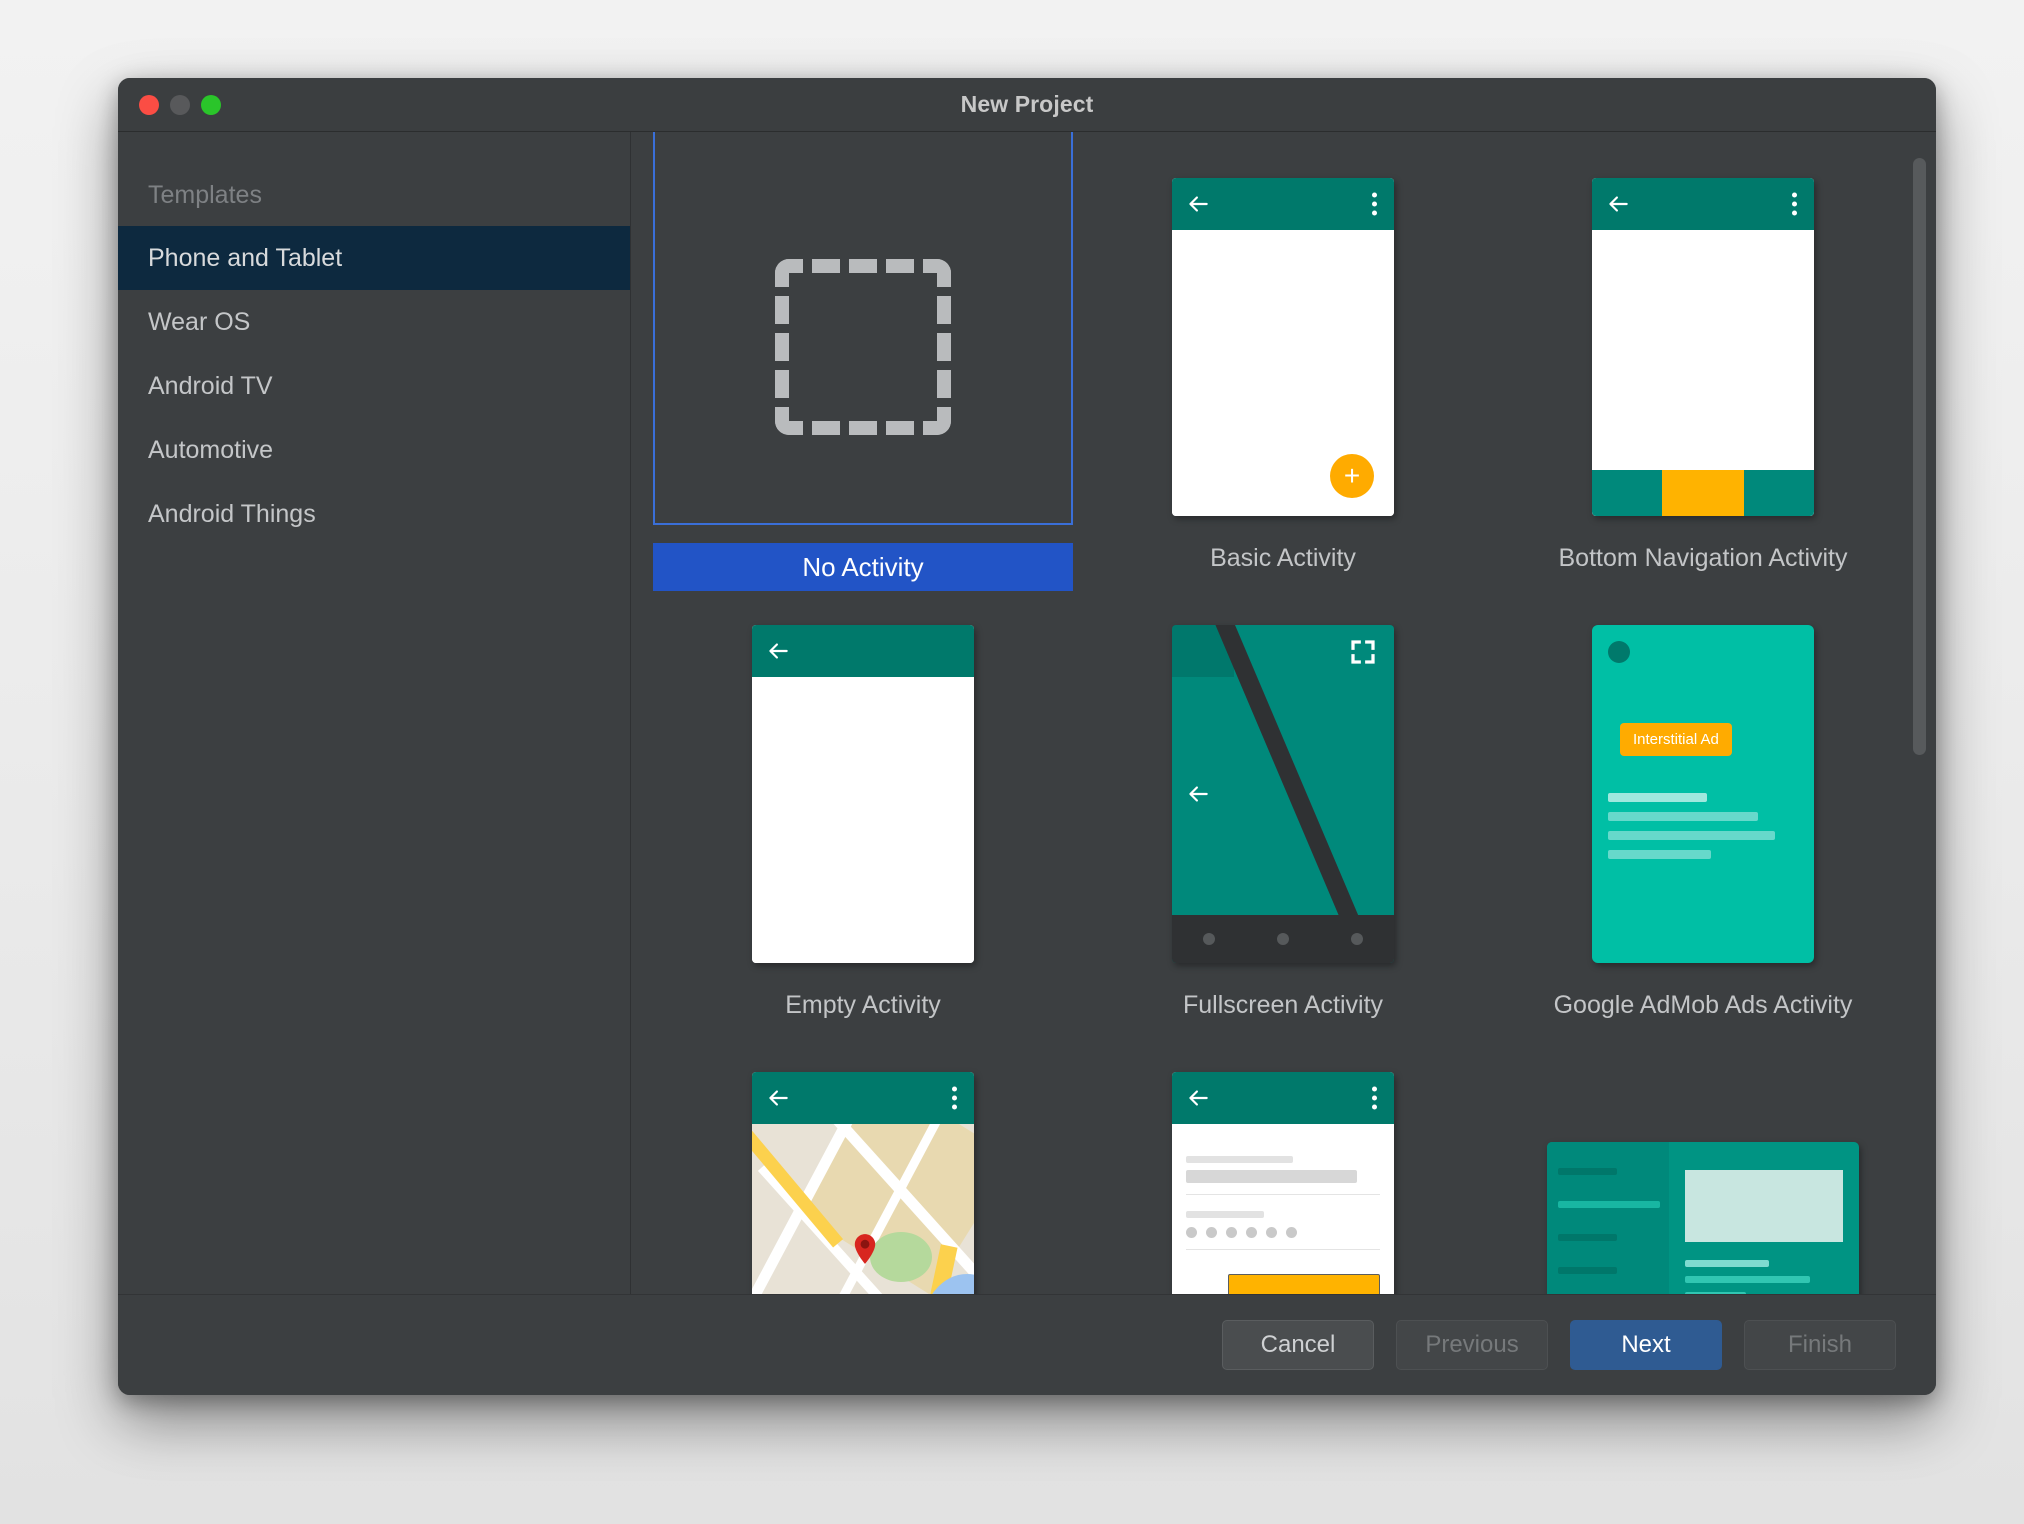 This screenshot has width=2024, height=1524. I want to click on tablet-mock, so click(1703, 1217).